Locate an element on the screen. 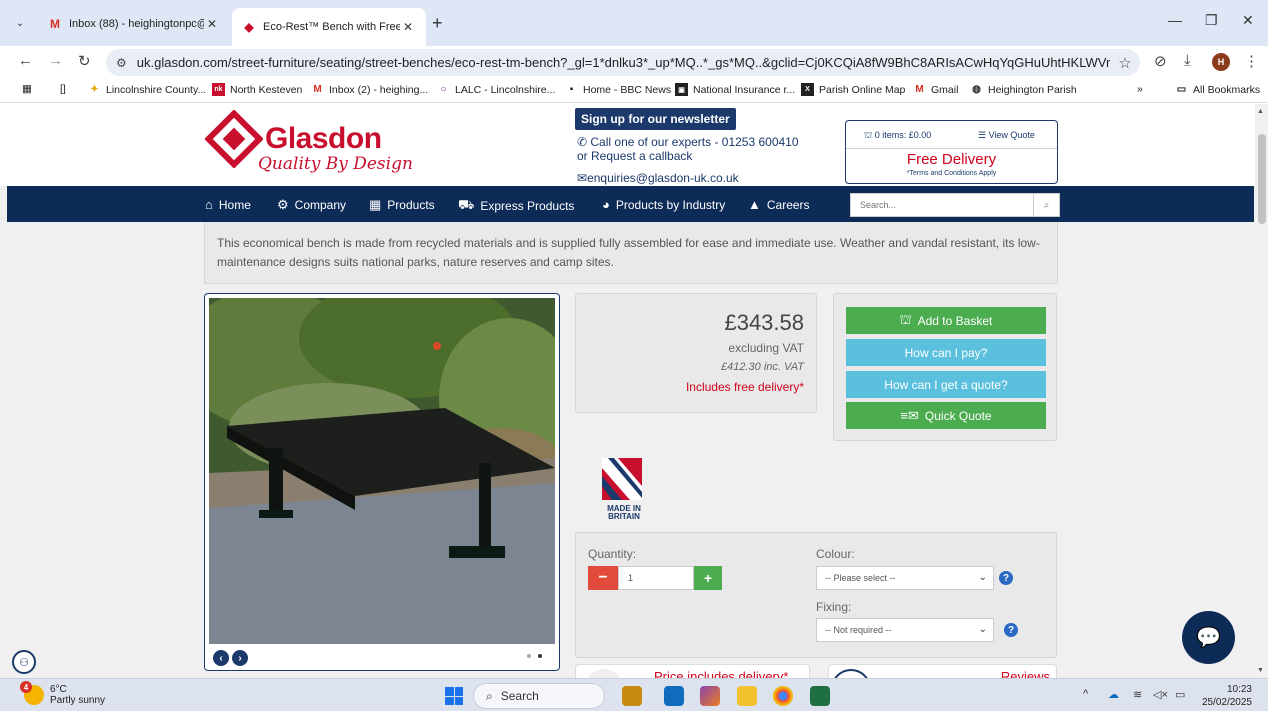  carousel-dot is located at coordinates (529, 656).